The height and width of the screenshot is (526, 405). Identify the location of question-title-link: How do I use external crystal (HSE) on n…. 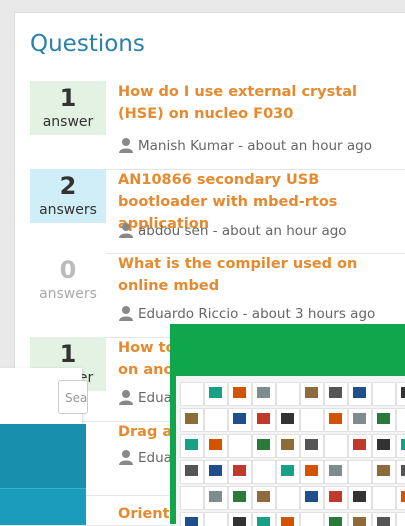
(260, 103).